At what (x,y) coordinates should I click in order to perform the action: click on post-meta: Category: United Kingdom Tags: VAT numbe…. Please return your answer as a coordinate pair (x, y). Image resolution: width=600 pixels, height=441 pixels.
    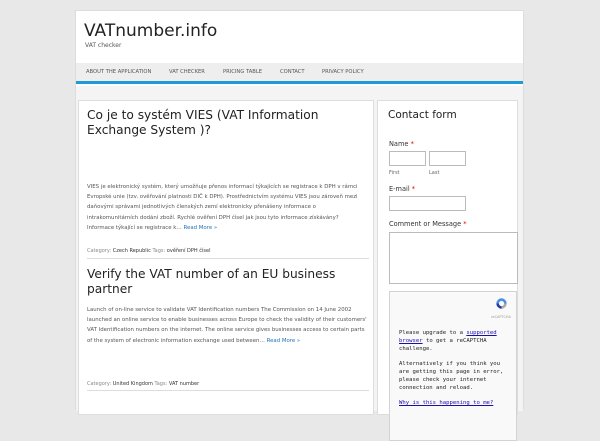
    Looking at the image, I should click on (143, 384).